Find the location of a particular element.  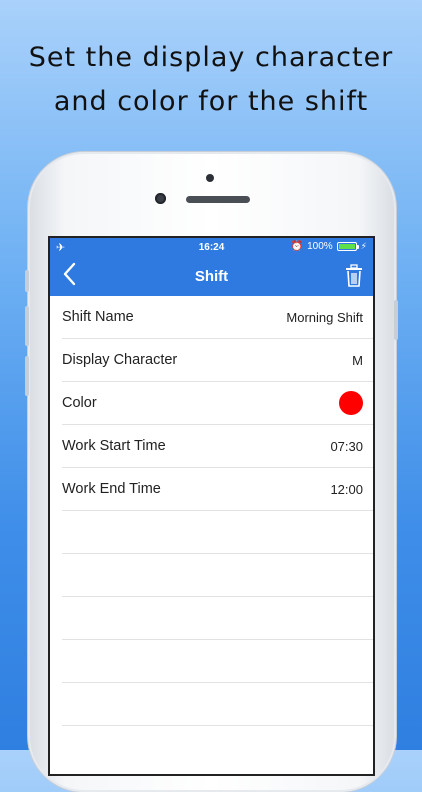

mute-switch is located at coordinates (27, 281).